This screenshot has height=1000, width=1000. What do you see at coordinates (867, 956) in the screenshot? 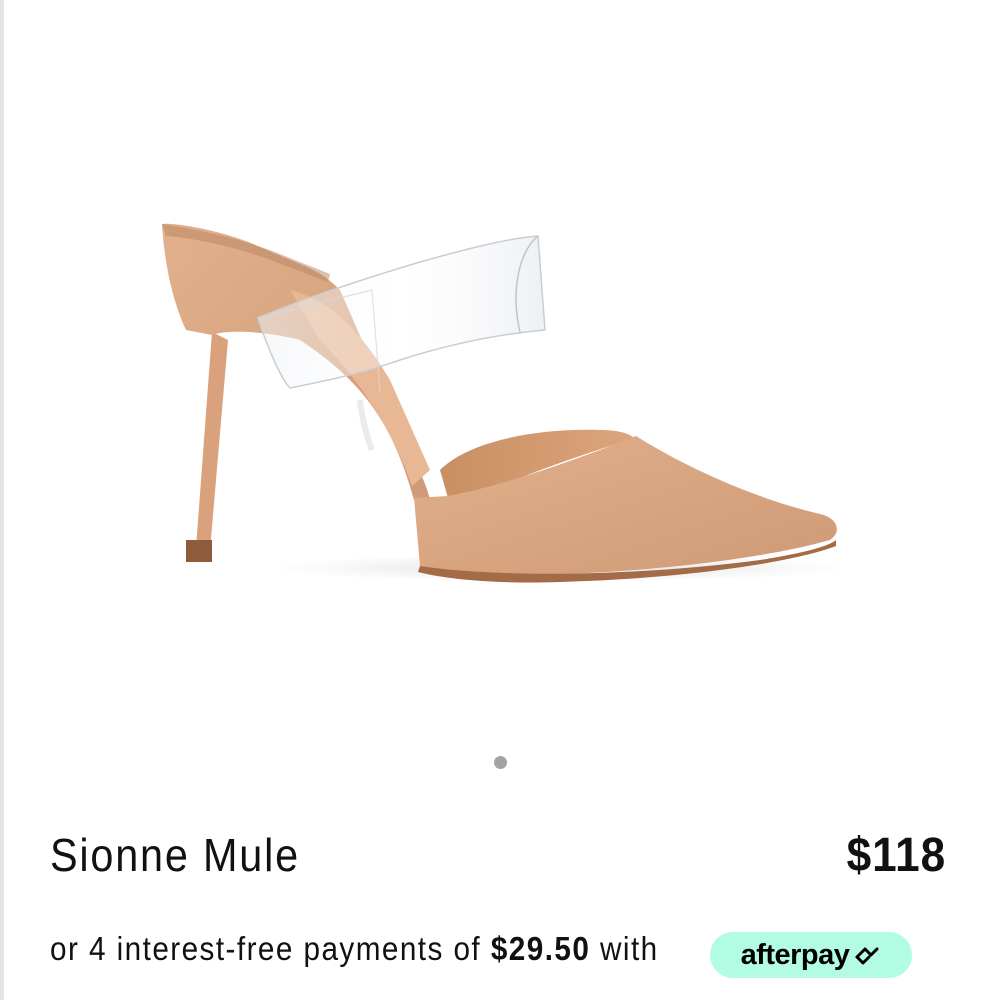
I see `afterpay-arrows-icon` at bounding box center [867, 956].